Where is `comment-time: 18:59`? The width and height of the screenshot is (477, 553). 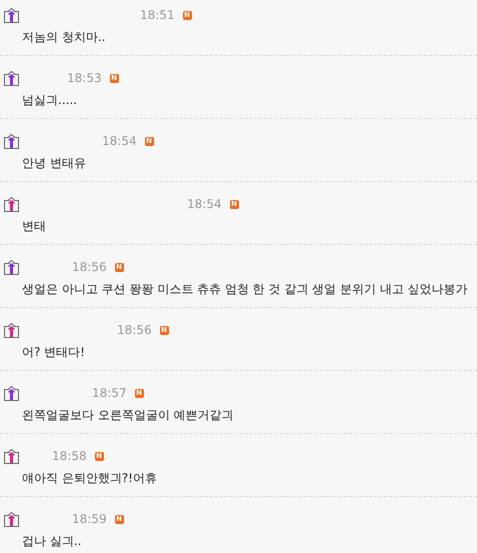 comment-time: 18:59 is located at coordinates (89, 519).